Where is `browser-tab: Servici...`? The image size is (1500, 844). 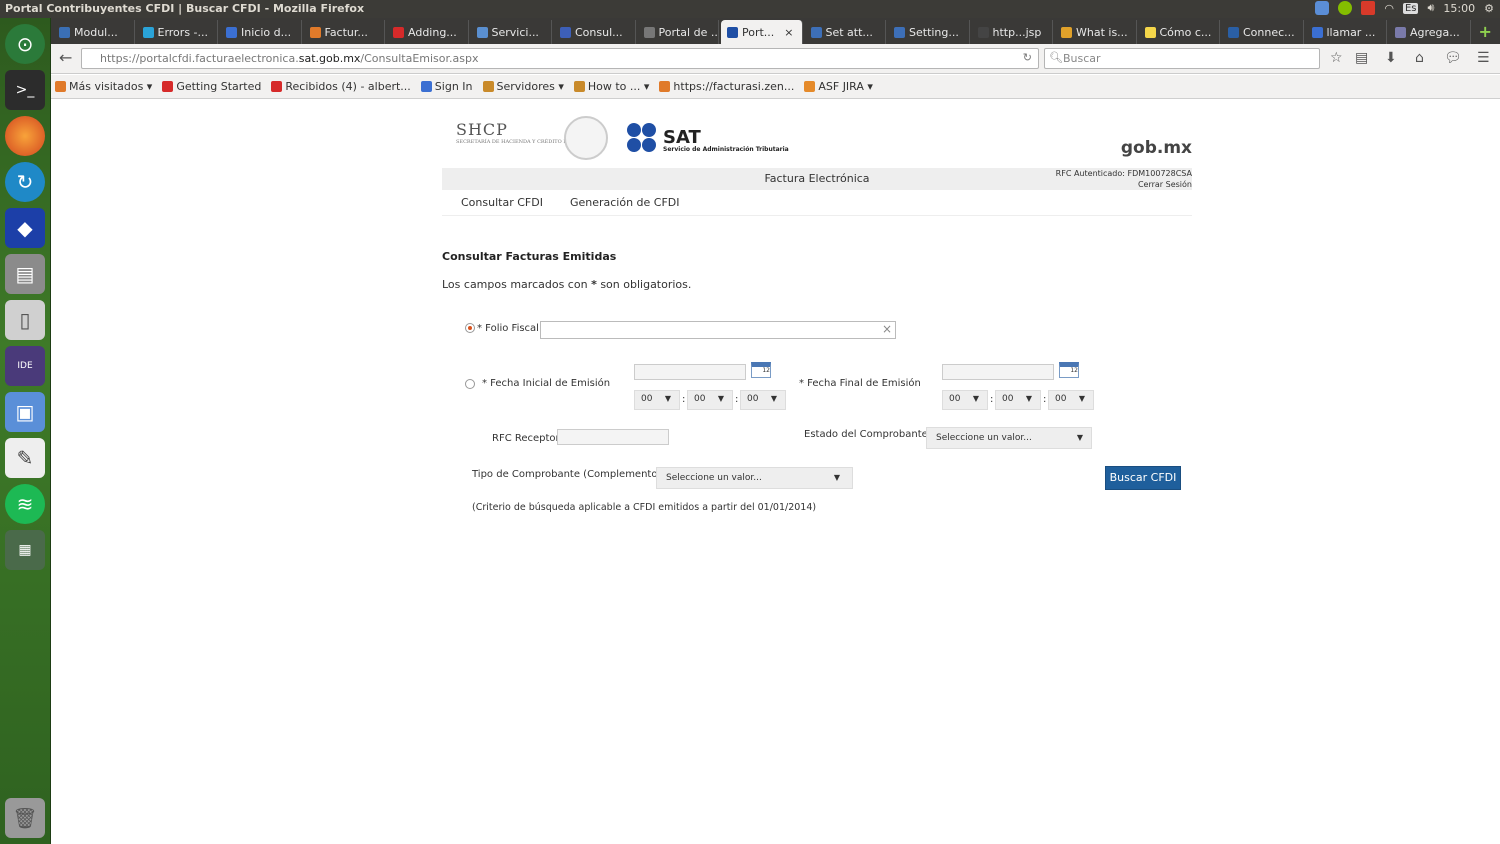
browser-tab: Servici... is located at coordinates (511, 32).